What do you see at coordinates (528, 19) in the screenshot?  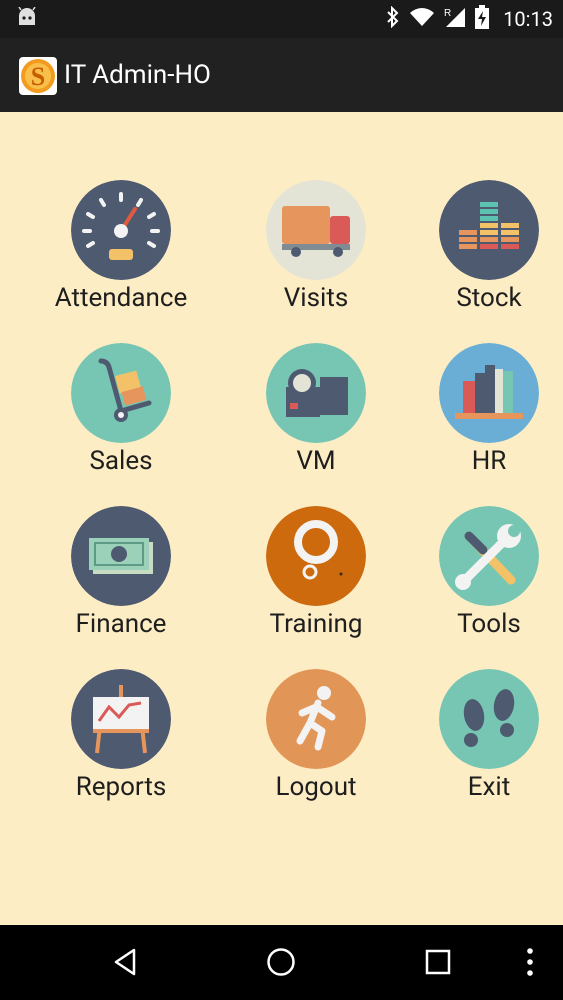 I see `status-time: 10:13` at bounding box center [528, 19].